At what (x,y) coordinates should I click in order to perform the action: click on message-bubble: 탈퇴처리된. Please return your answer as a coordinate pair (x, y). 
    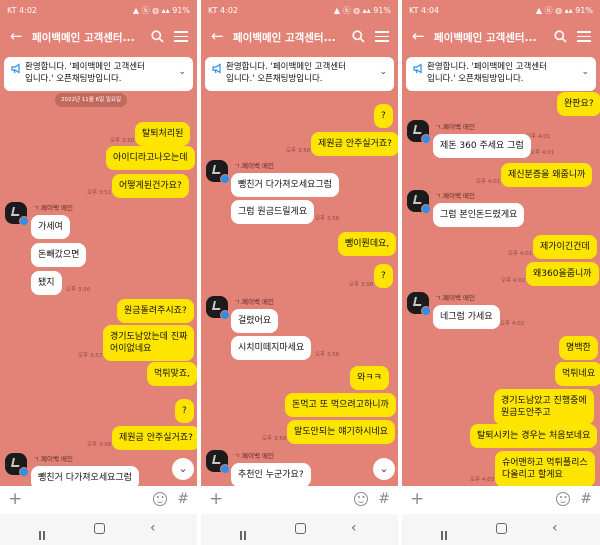
    Looking at the image, I should click on (163, 134).